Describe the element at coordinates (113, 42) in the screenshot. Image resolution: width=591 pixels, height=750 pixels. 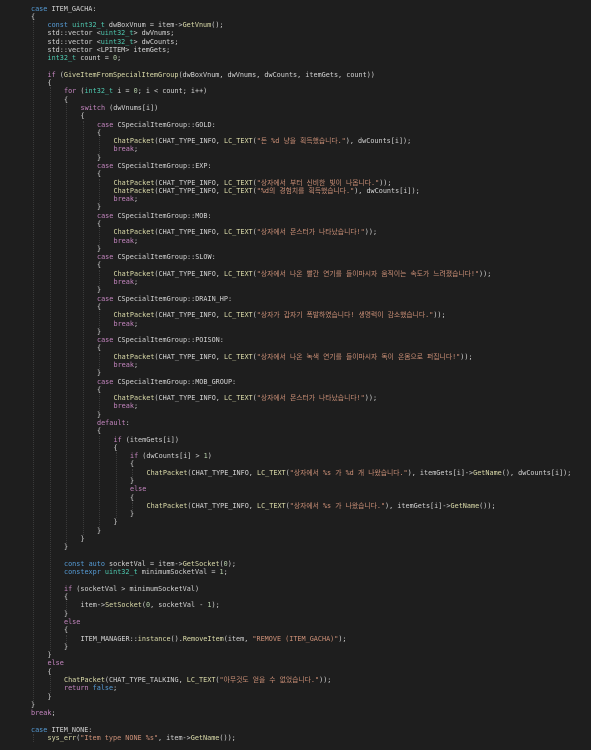
I see `code-line: std::vector <uint32_t> dwCounts;` at that location.